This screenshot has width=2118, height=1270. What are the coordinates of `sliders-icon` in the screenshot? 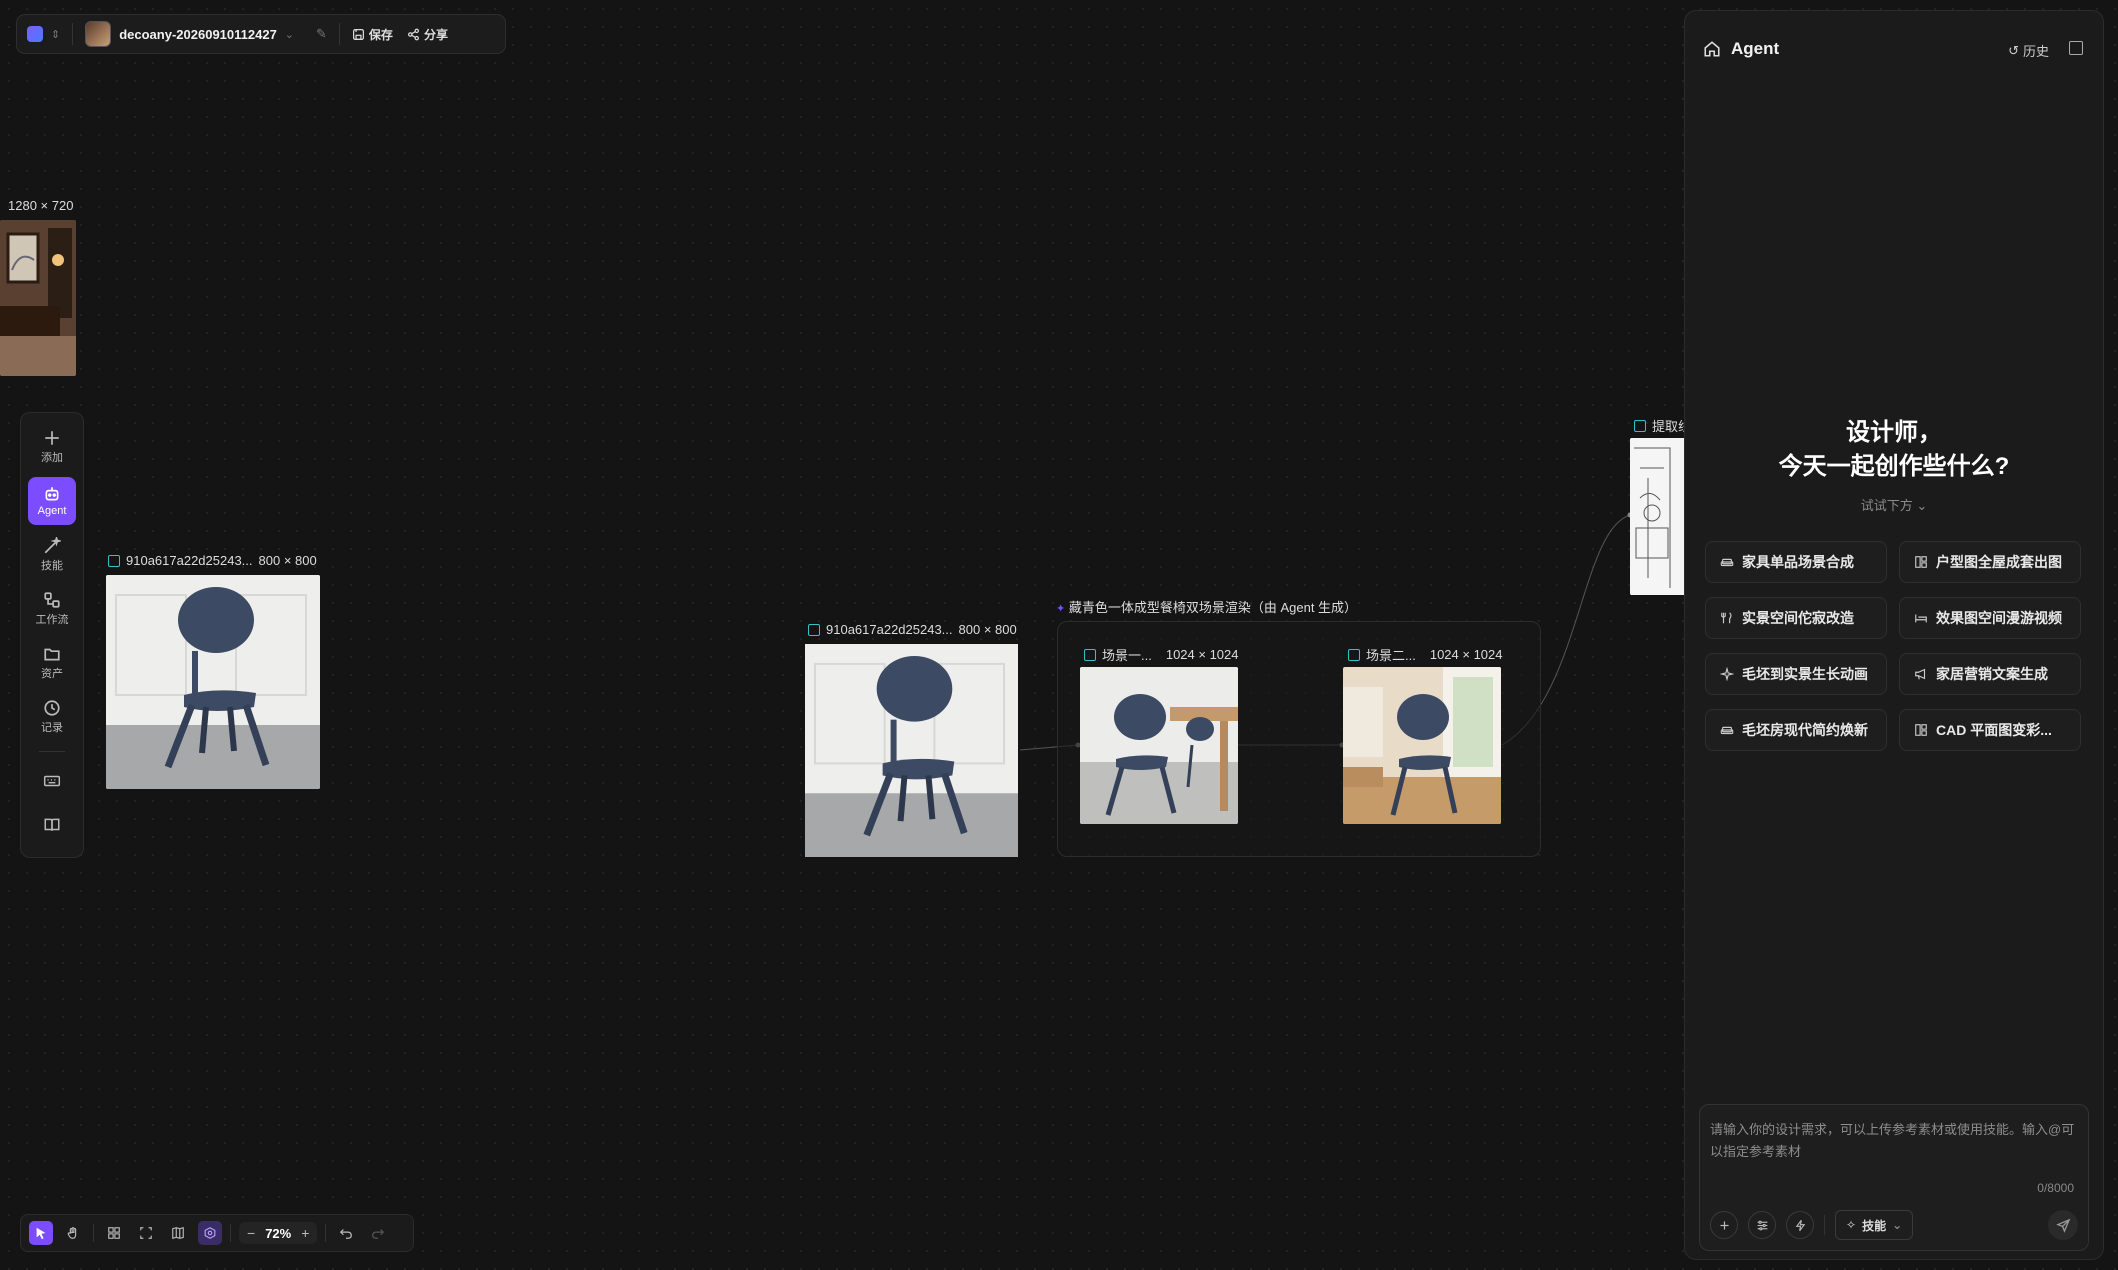 It's located at (1762, 1225).